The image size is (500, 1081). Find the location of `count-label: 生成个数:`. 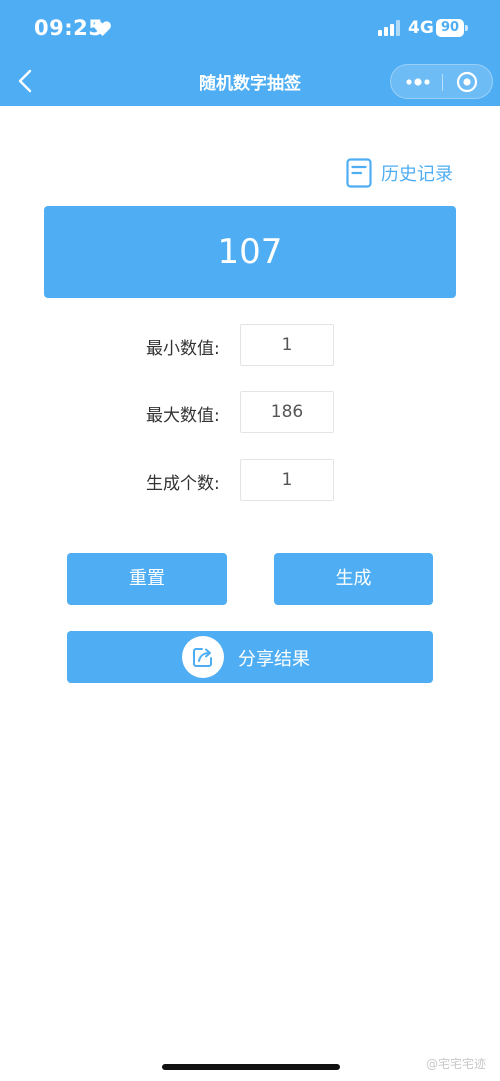

count-label: 生成个数: is located at coordinates (183, 484).